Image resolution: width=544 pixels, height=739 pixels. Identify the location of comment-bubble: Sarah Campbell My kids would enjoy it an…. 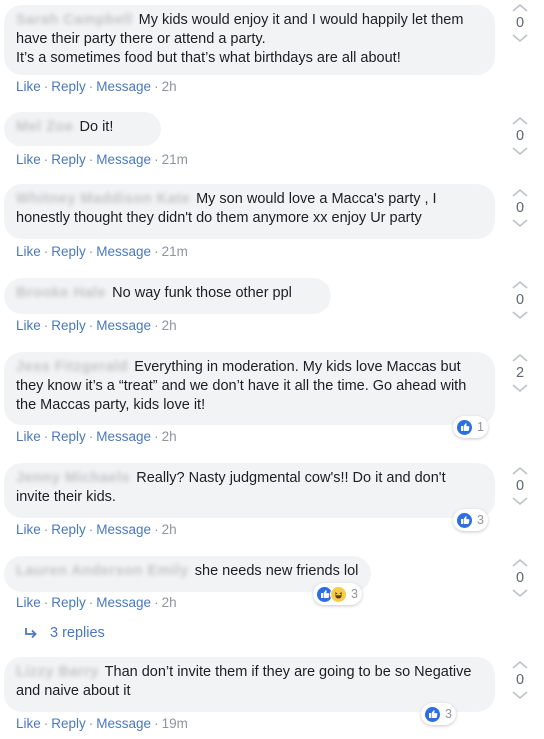
(249, 40).